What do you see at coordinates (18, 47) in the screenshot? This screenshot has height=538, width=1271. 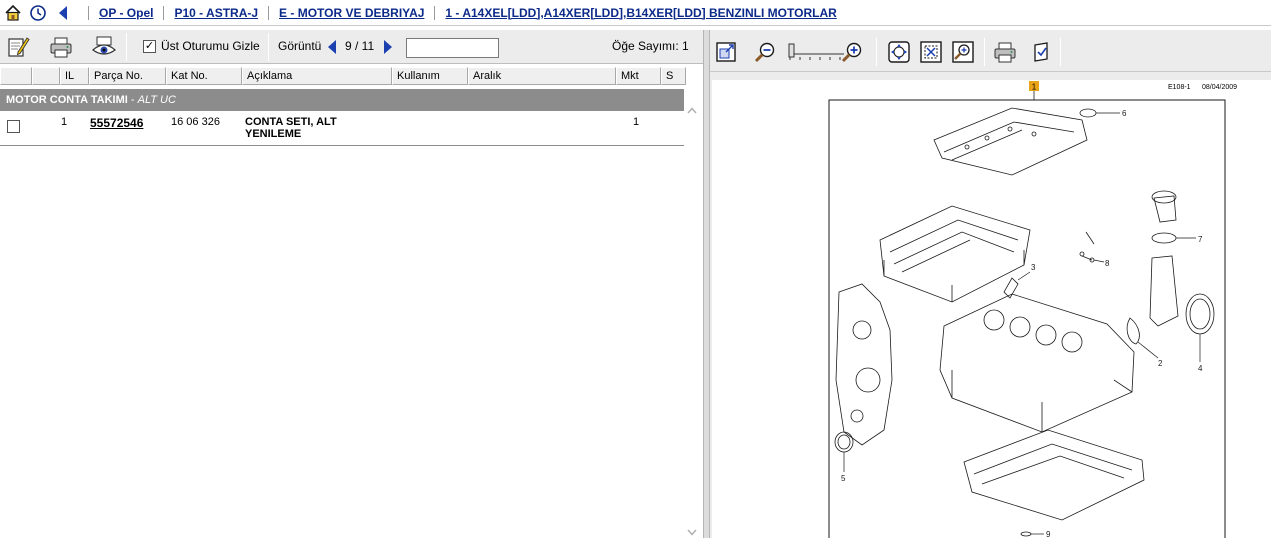 I see `notepad-edit-icon` at bounding box center [18, 47].